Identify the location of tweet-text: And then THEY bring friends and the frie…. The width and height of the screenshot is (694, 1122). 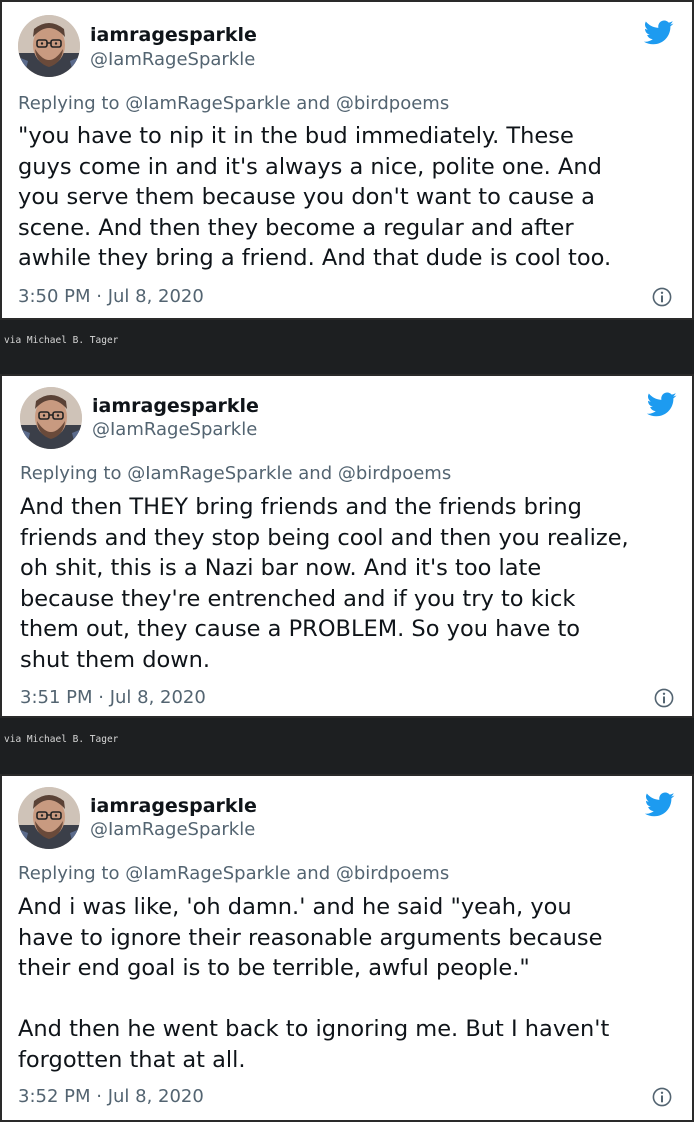
(324, 583).